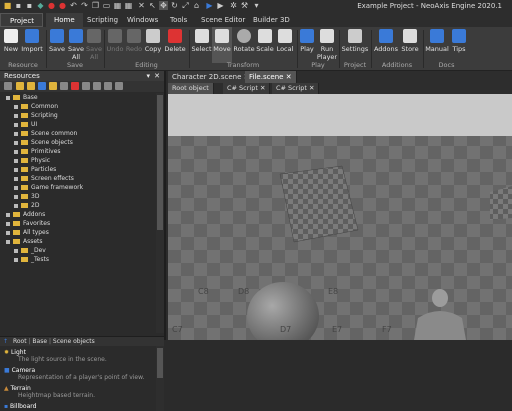 Image resolution: width=512 pixels, height=411 pixels. Describe the element at coordinates (22, 97) in the screenshot. I see `tree-item-base: Base` at that location.